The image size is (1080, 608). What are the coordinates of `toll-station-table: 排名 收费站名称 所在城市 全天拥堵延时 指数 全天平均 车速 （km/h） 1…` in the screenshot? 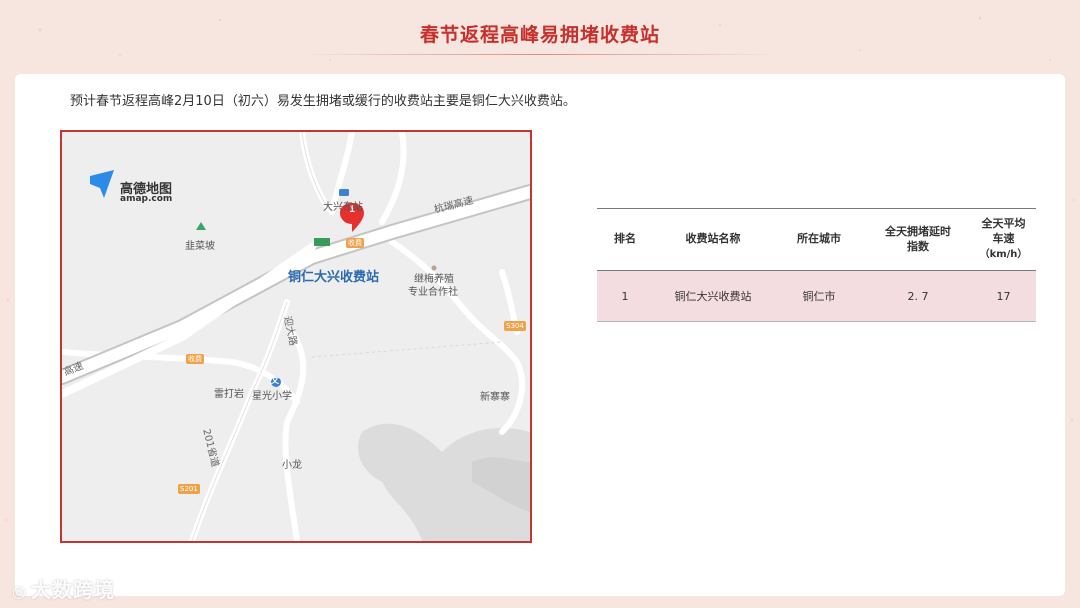 It's located at (816, 265).